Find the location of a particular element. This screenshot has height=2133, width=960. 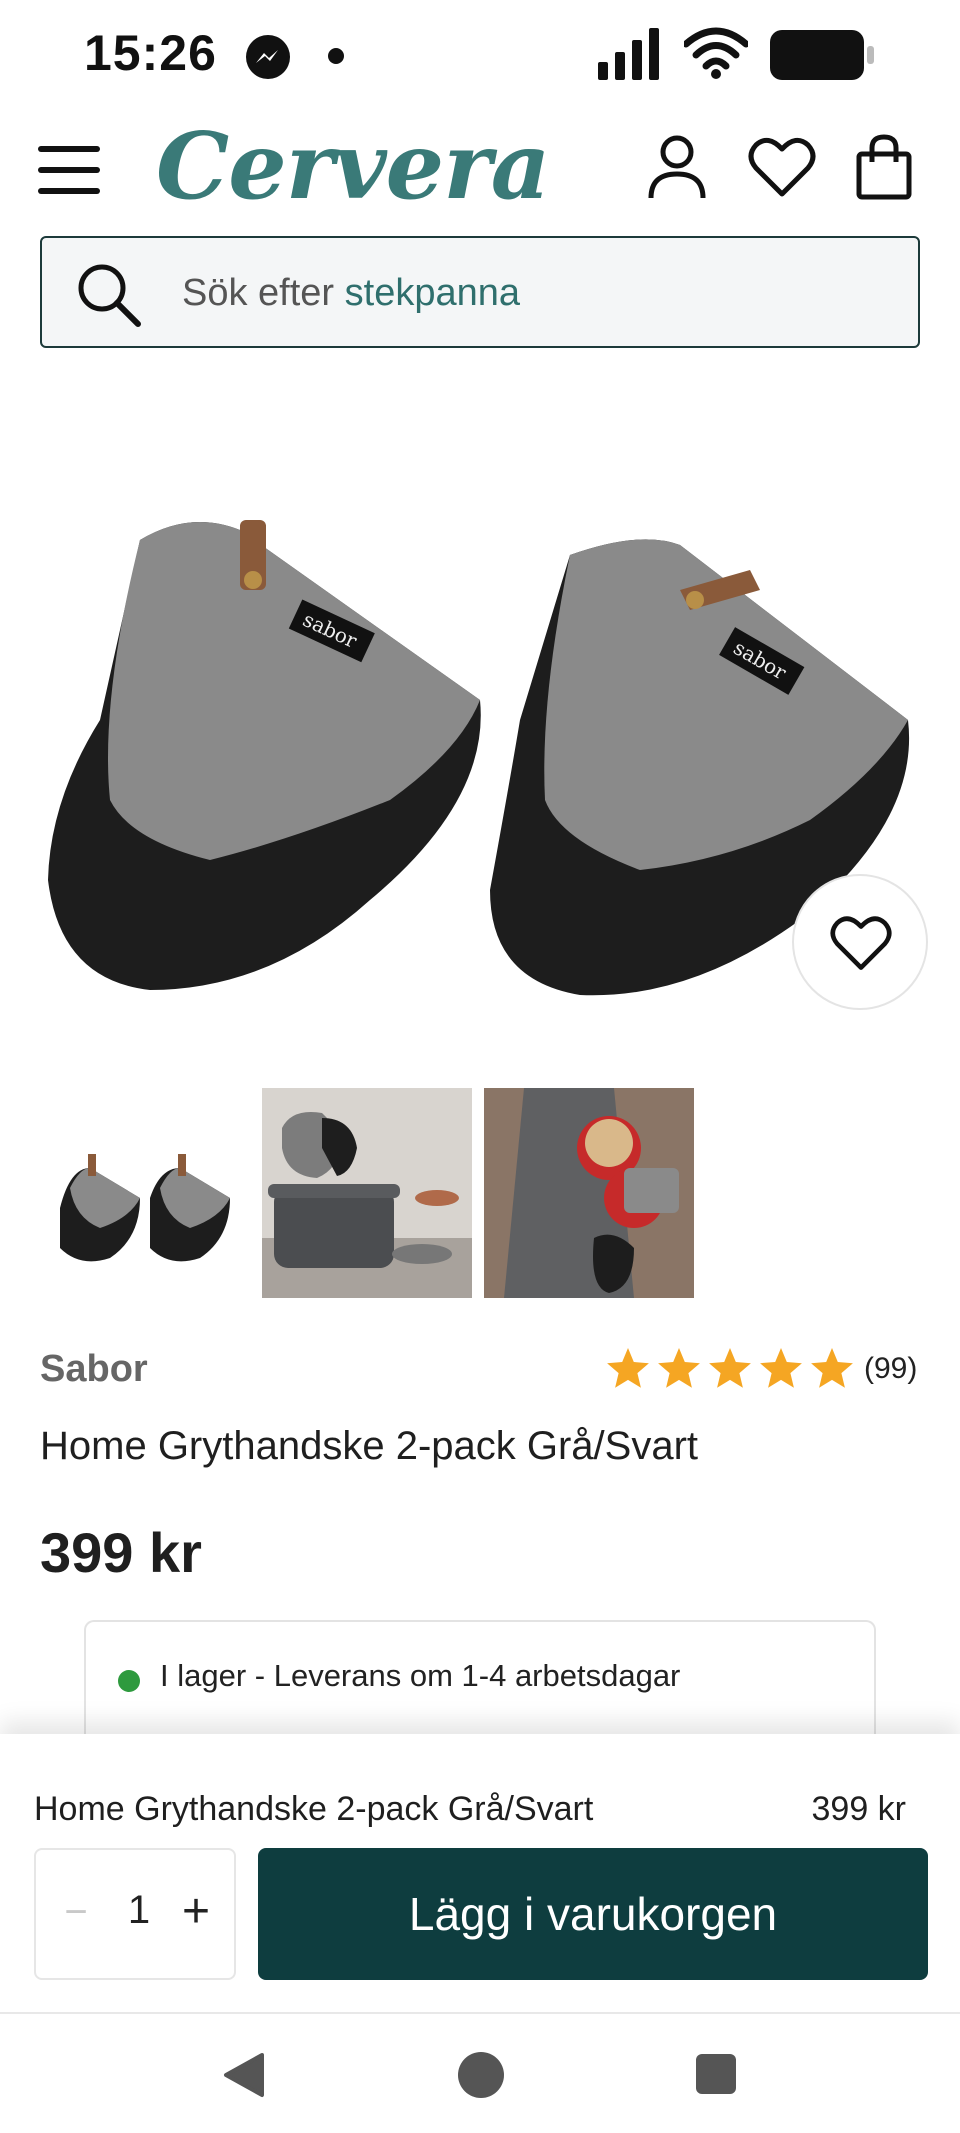

menu-icon is located at coordinates (70, 170).